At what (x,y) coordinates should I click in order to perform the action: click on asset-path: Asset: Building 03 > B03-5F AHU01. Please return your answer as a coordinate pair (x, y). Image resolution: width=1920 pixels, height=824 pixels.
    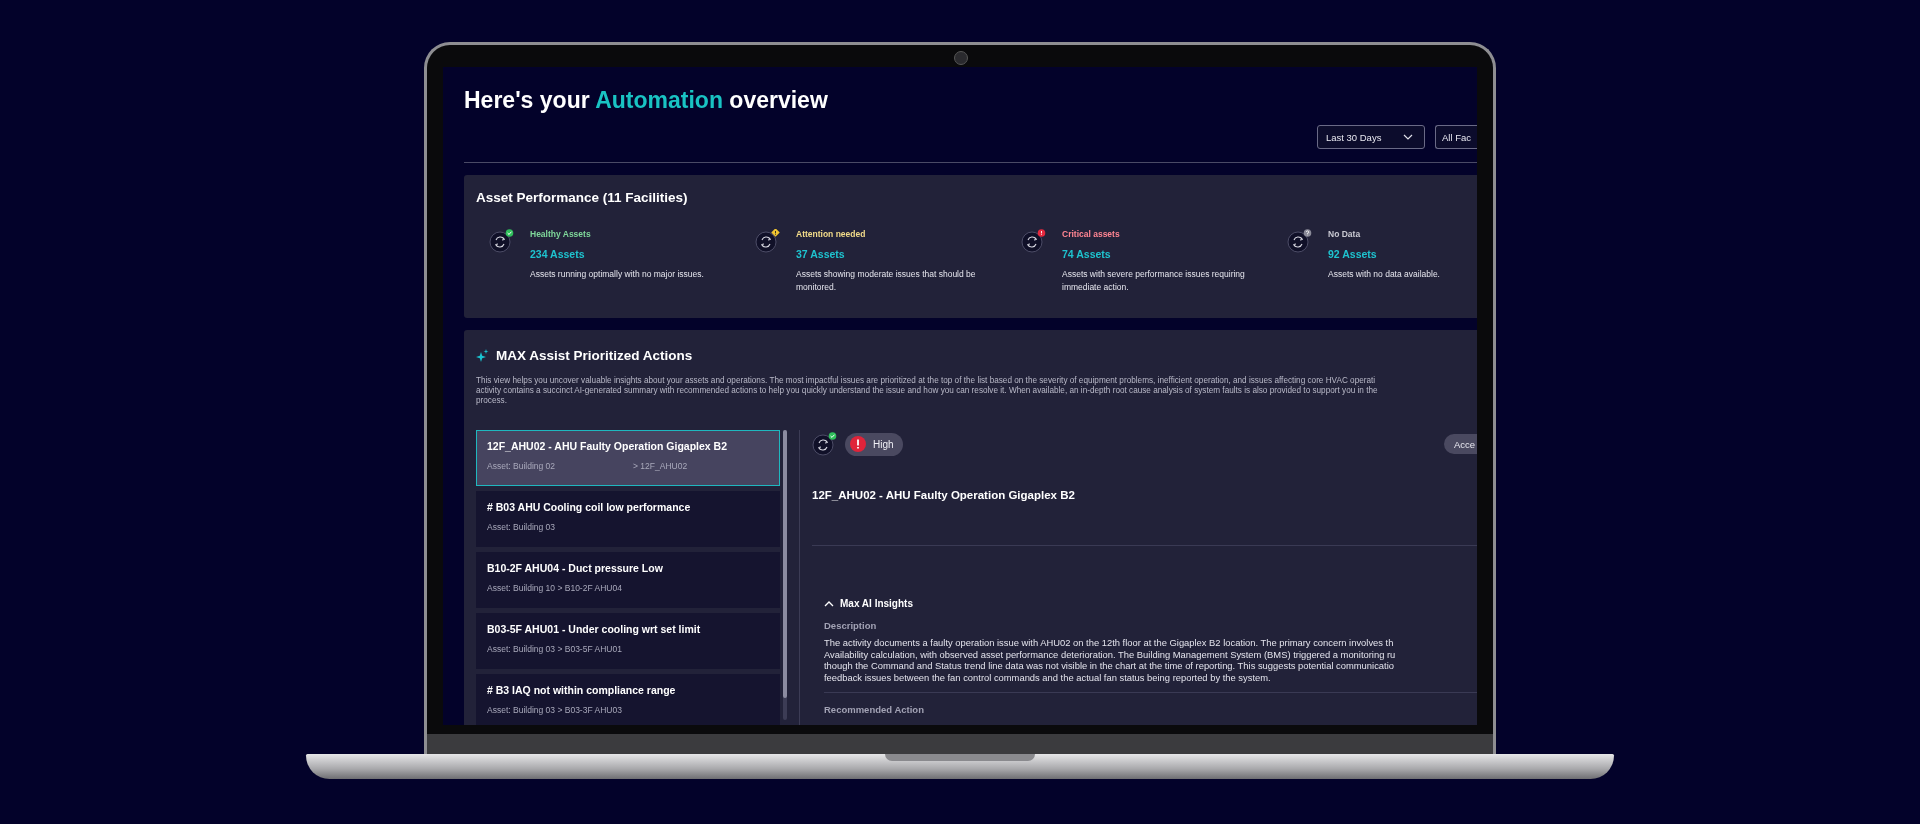
    Looking at the image, I should click on (554, 649).